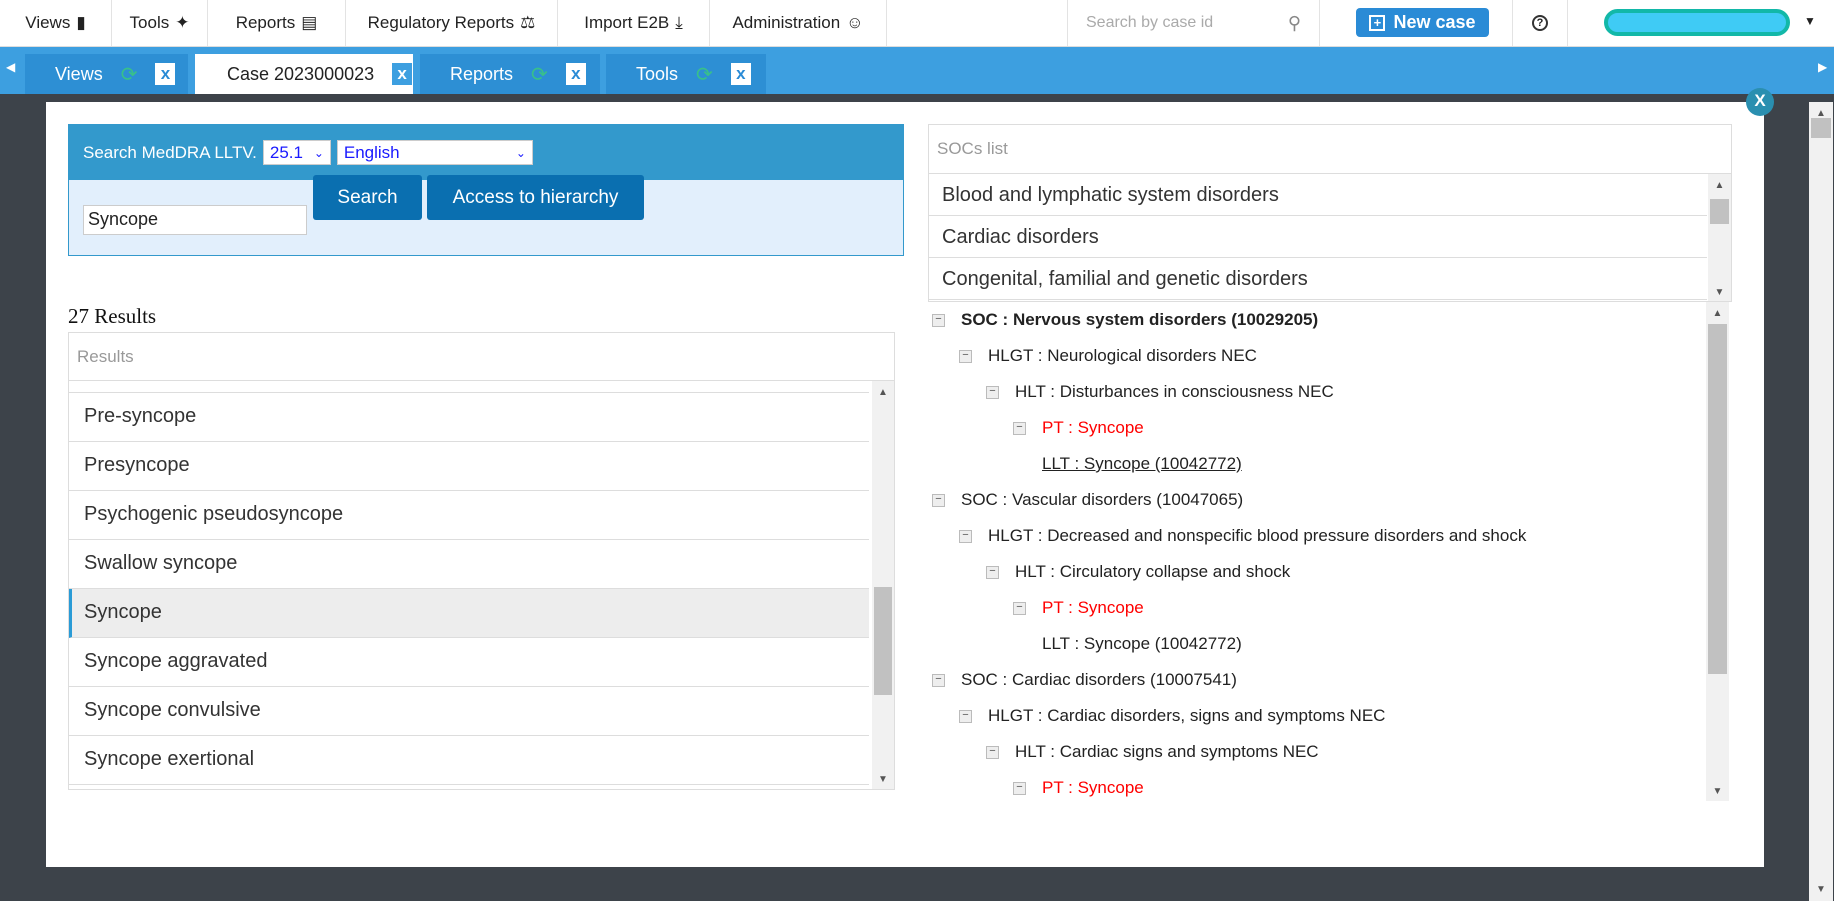 Image resolution: width=1834 pixels, height=901 pixels. What do you see at coordinates (48, 22) in the screenshot?
I see `nav-views-label: Views` at bounding box center [48, 22].